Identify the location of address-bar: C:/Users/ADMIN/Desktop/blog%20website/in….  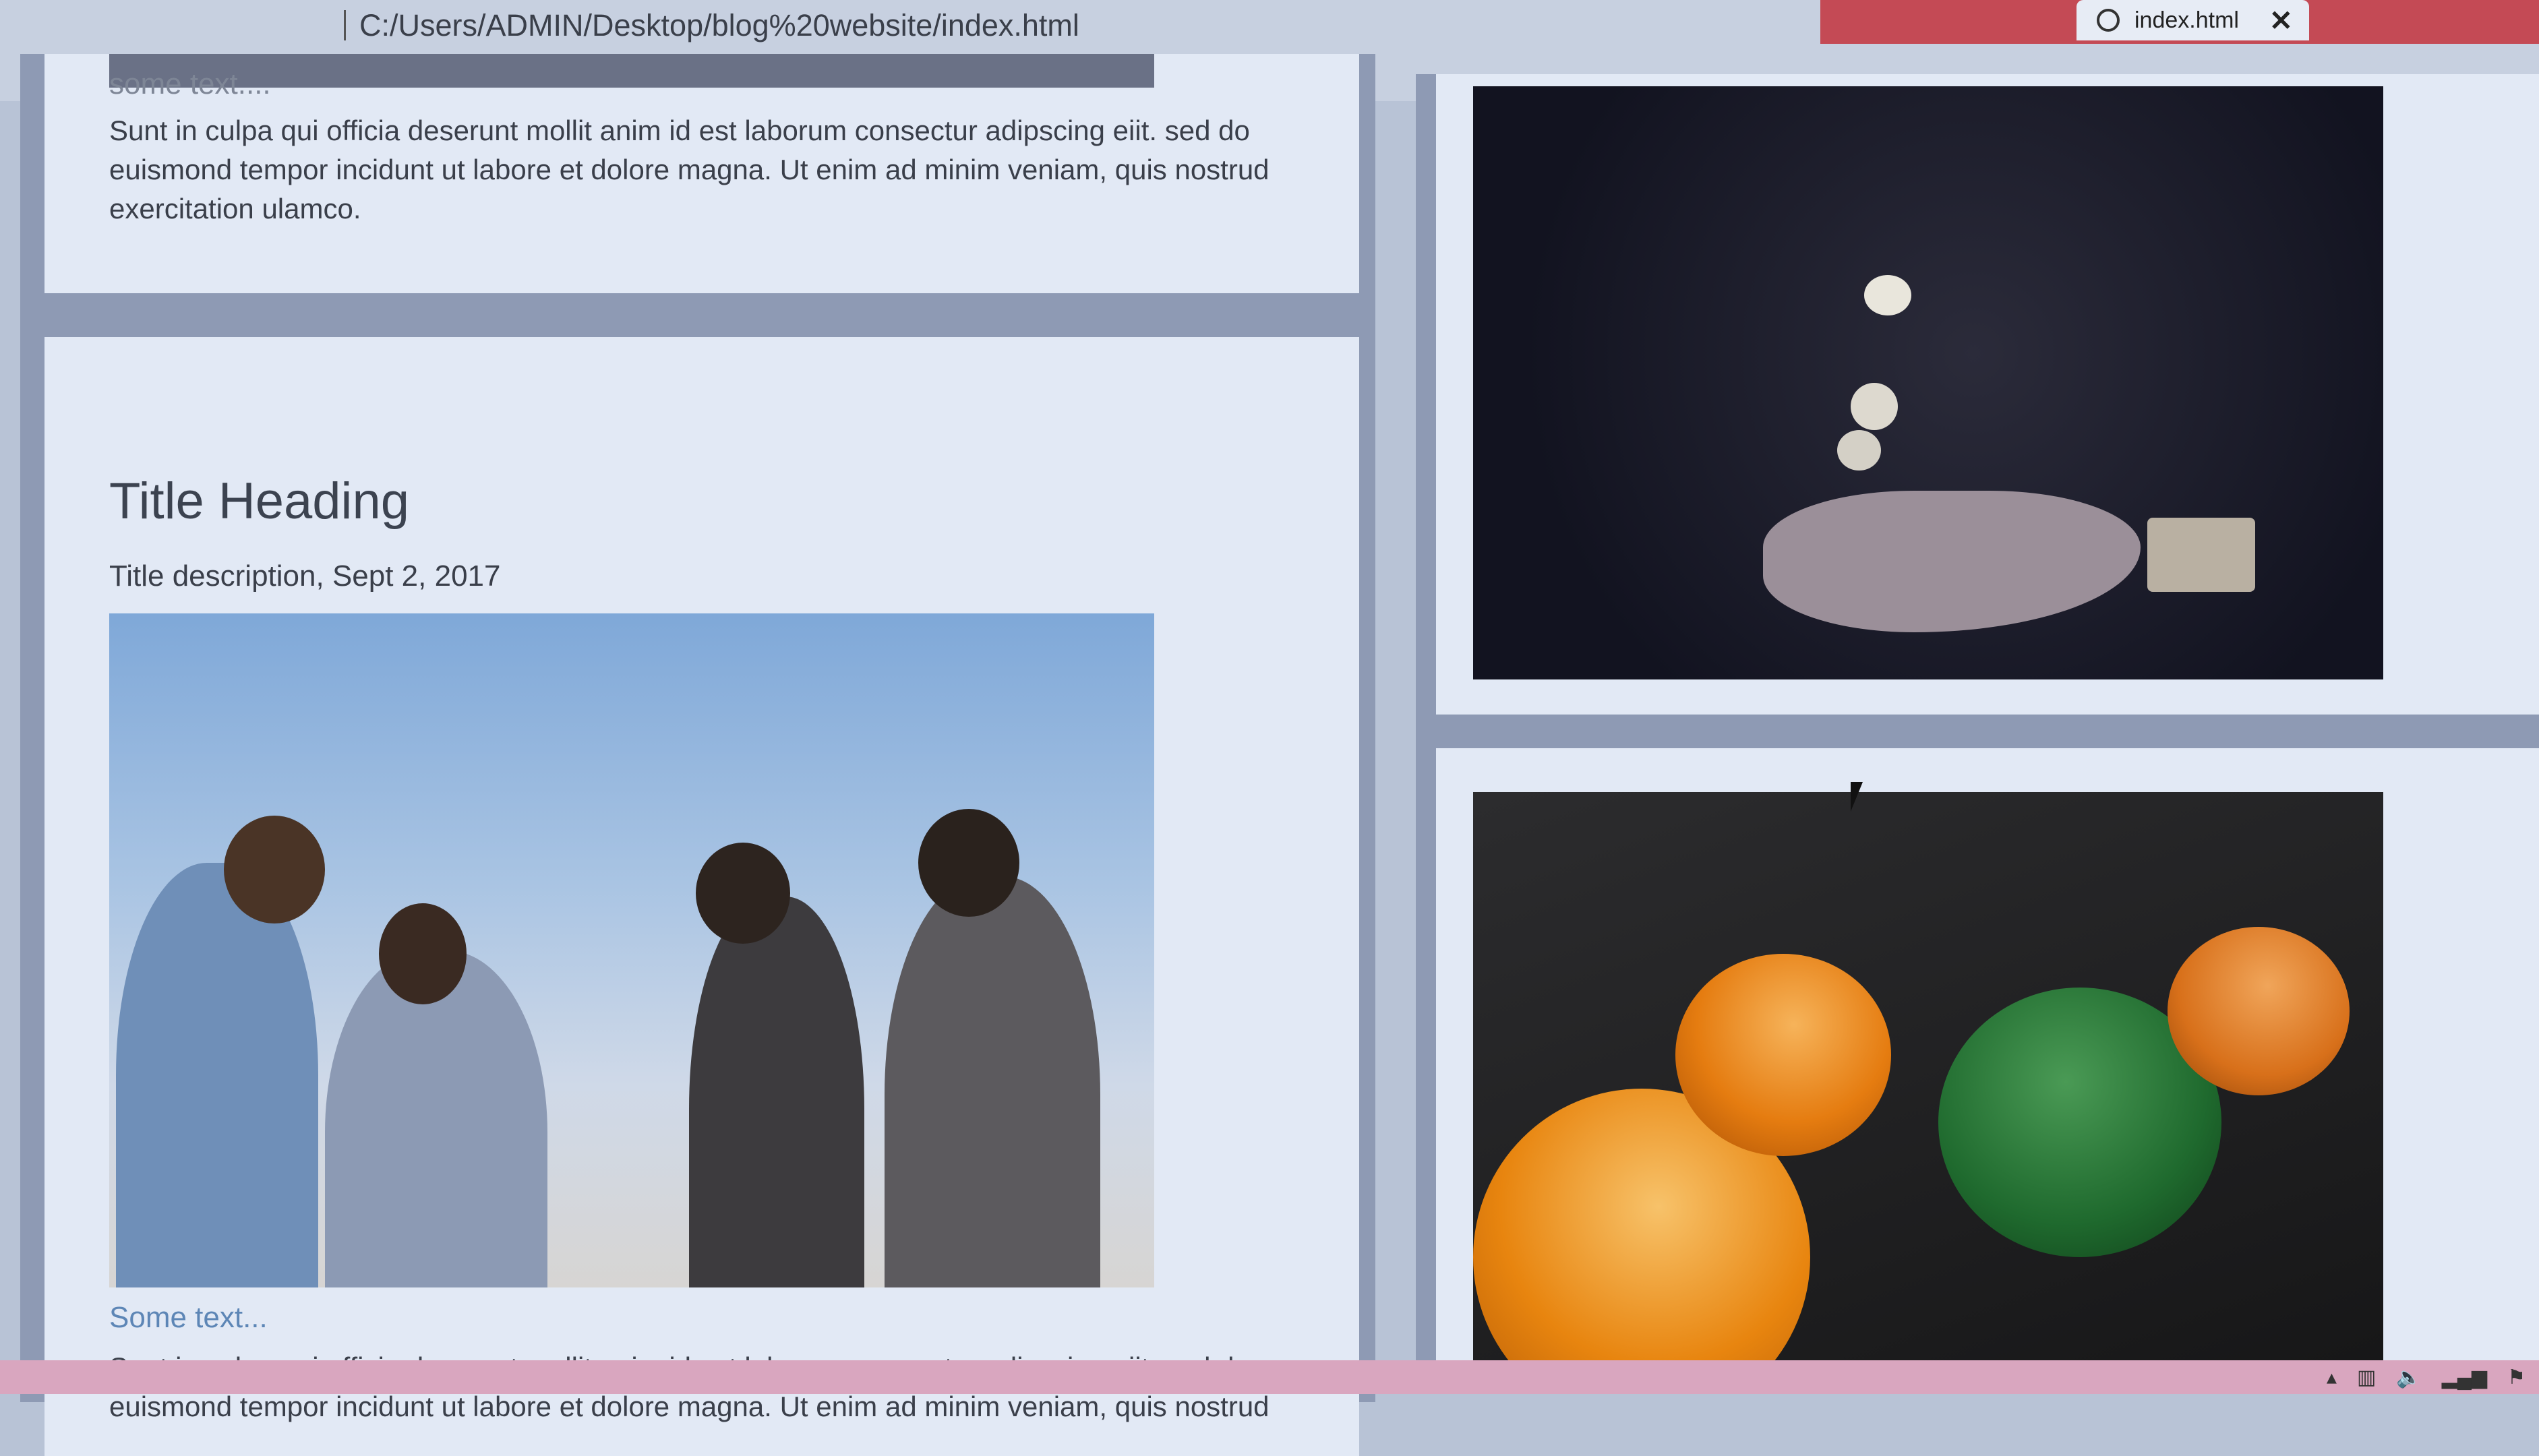
(1348, 25).